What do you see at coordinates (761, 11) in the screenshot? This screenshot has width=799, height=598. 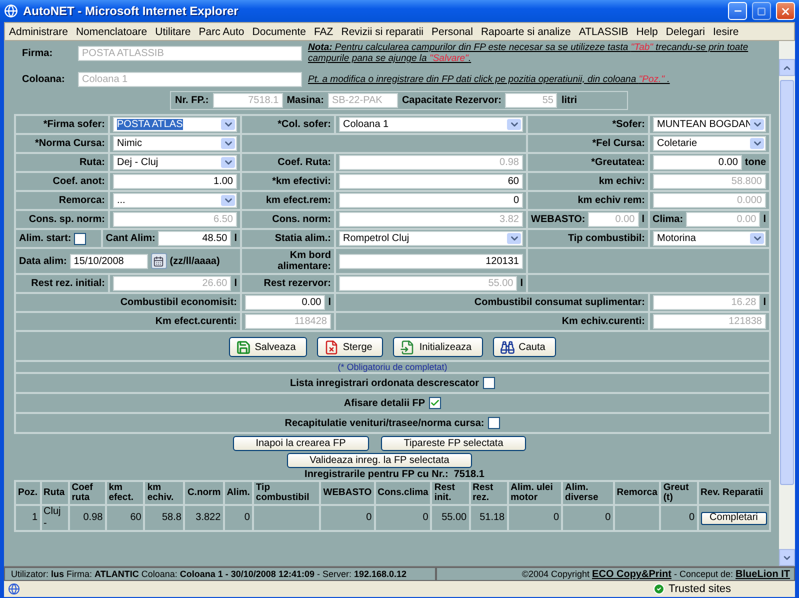 I see `maximize-button` at bounding box center [761, 11].